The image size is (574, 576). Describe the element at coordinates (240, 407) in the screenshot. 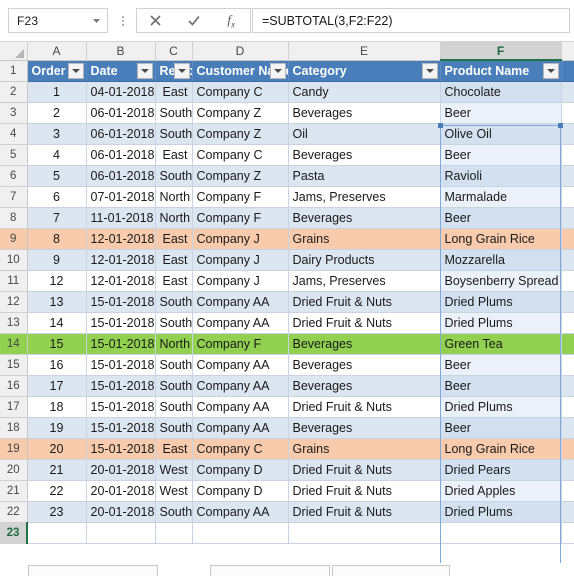

I see `cell-D17: Company AA` at that location.